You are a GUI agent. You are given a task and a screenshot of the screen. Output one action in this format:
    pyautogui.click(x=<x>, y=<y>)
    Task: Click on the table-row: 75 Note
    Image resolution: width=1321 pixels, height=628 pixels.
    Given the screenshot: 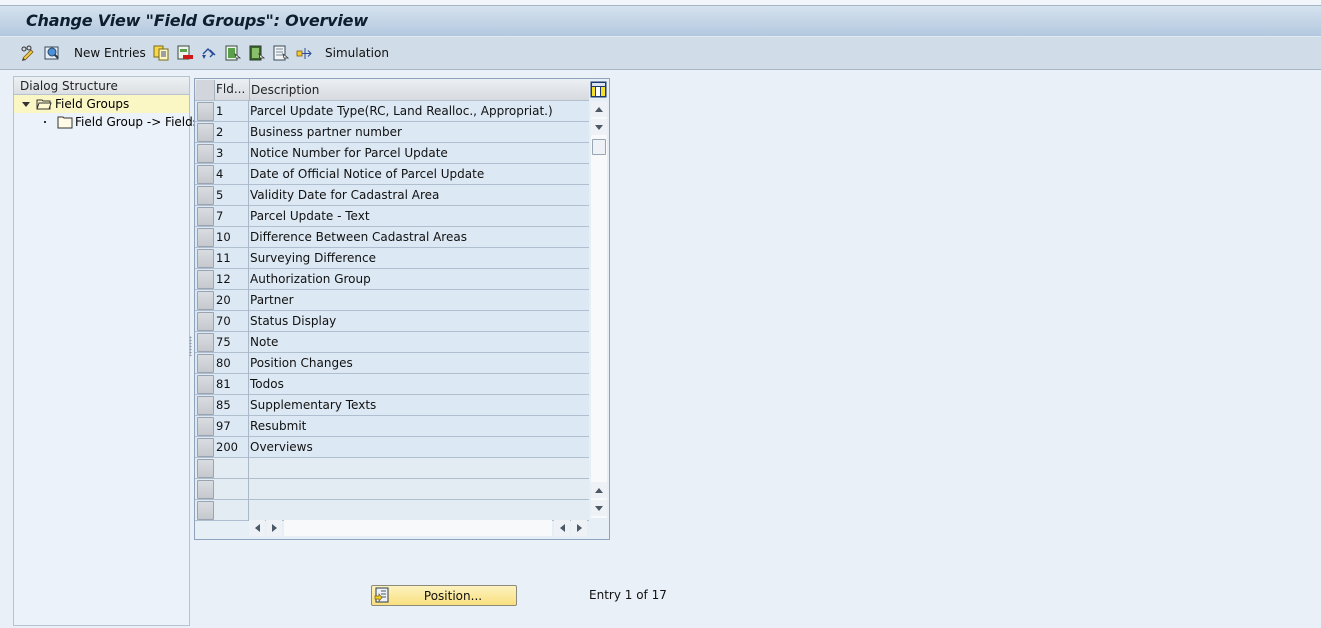 What is the action you would take?
    pyautogui.click(x=392, y=342)
    